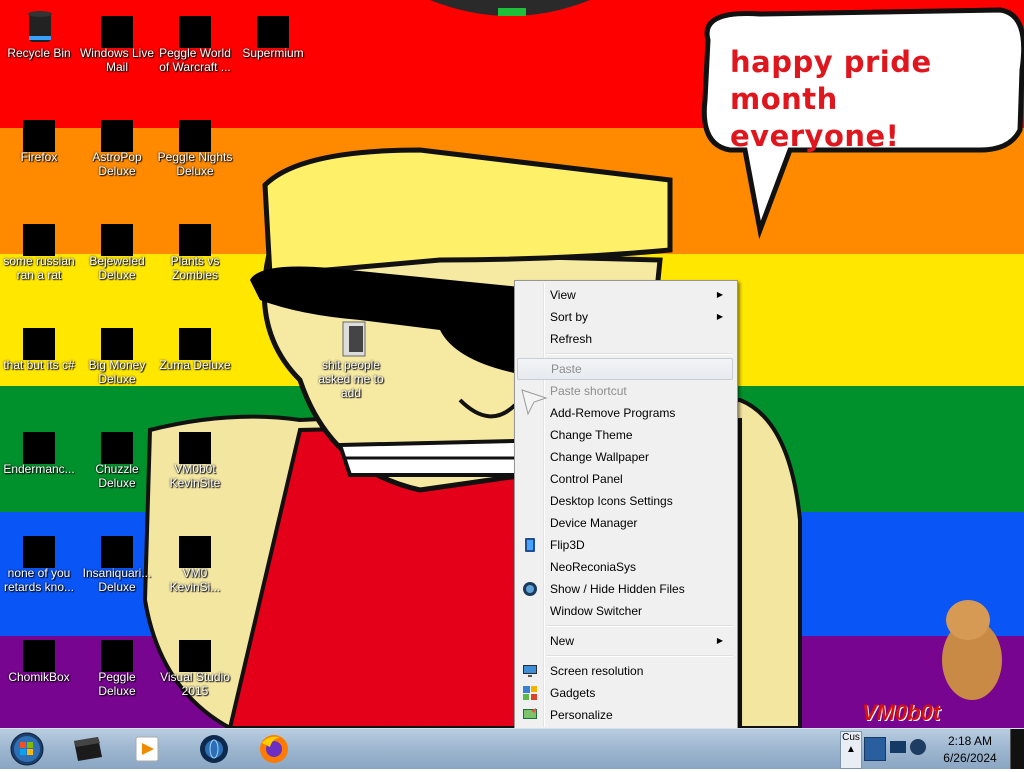 This screenshot has width=1024, height=772. Describe the element at coordinates (970, 758) in the screenshot. I see `clock-date: 6/26/2024` at that location.